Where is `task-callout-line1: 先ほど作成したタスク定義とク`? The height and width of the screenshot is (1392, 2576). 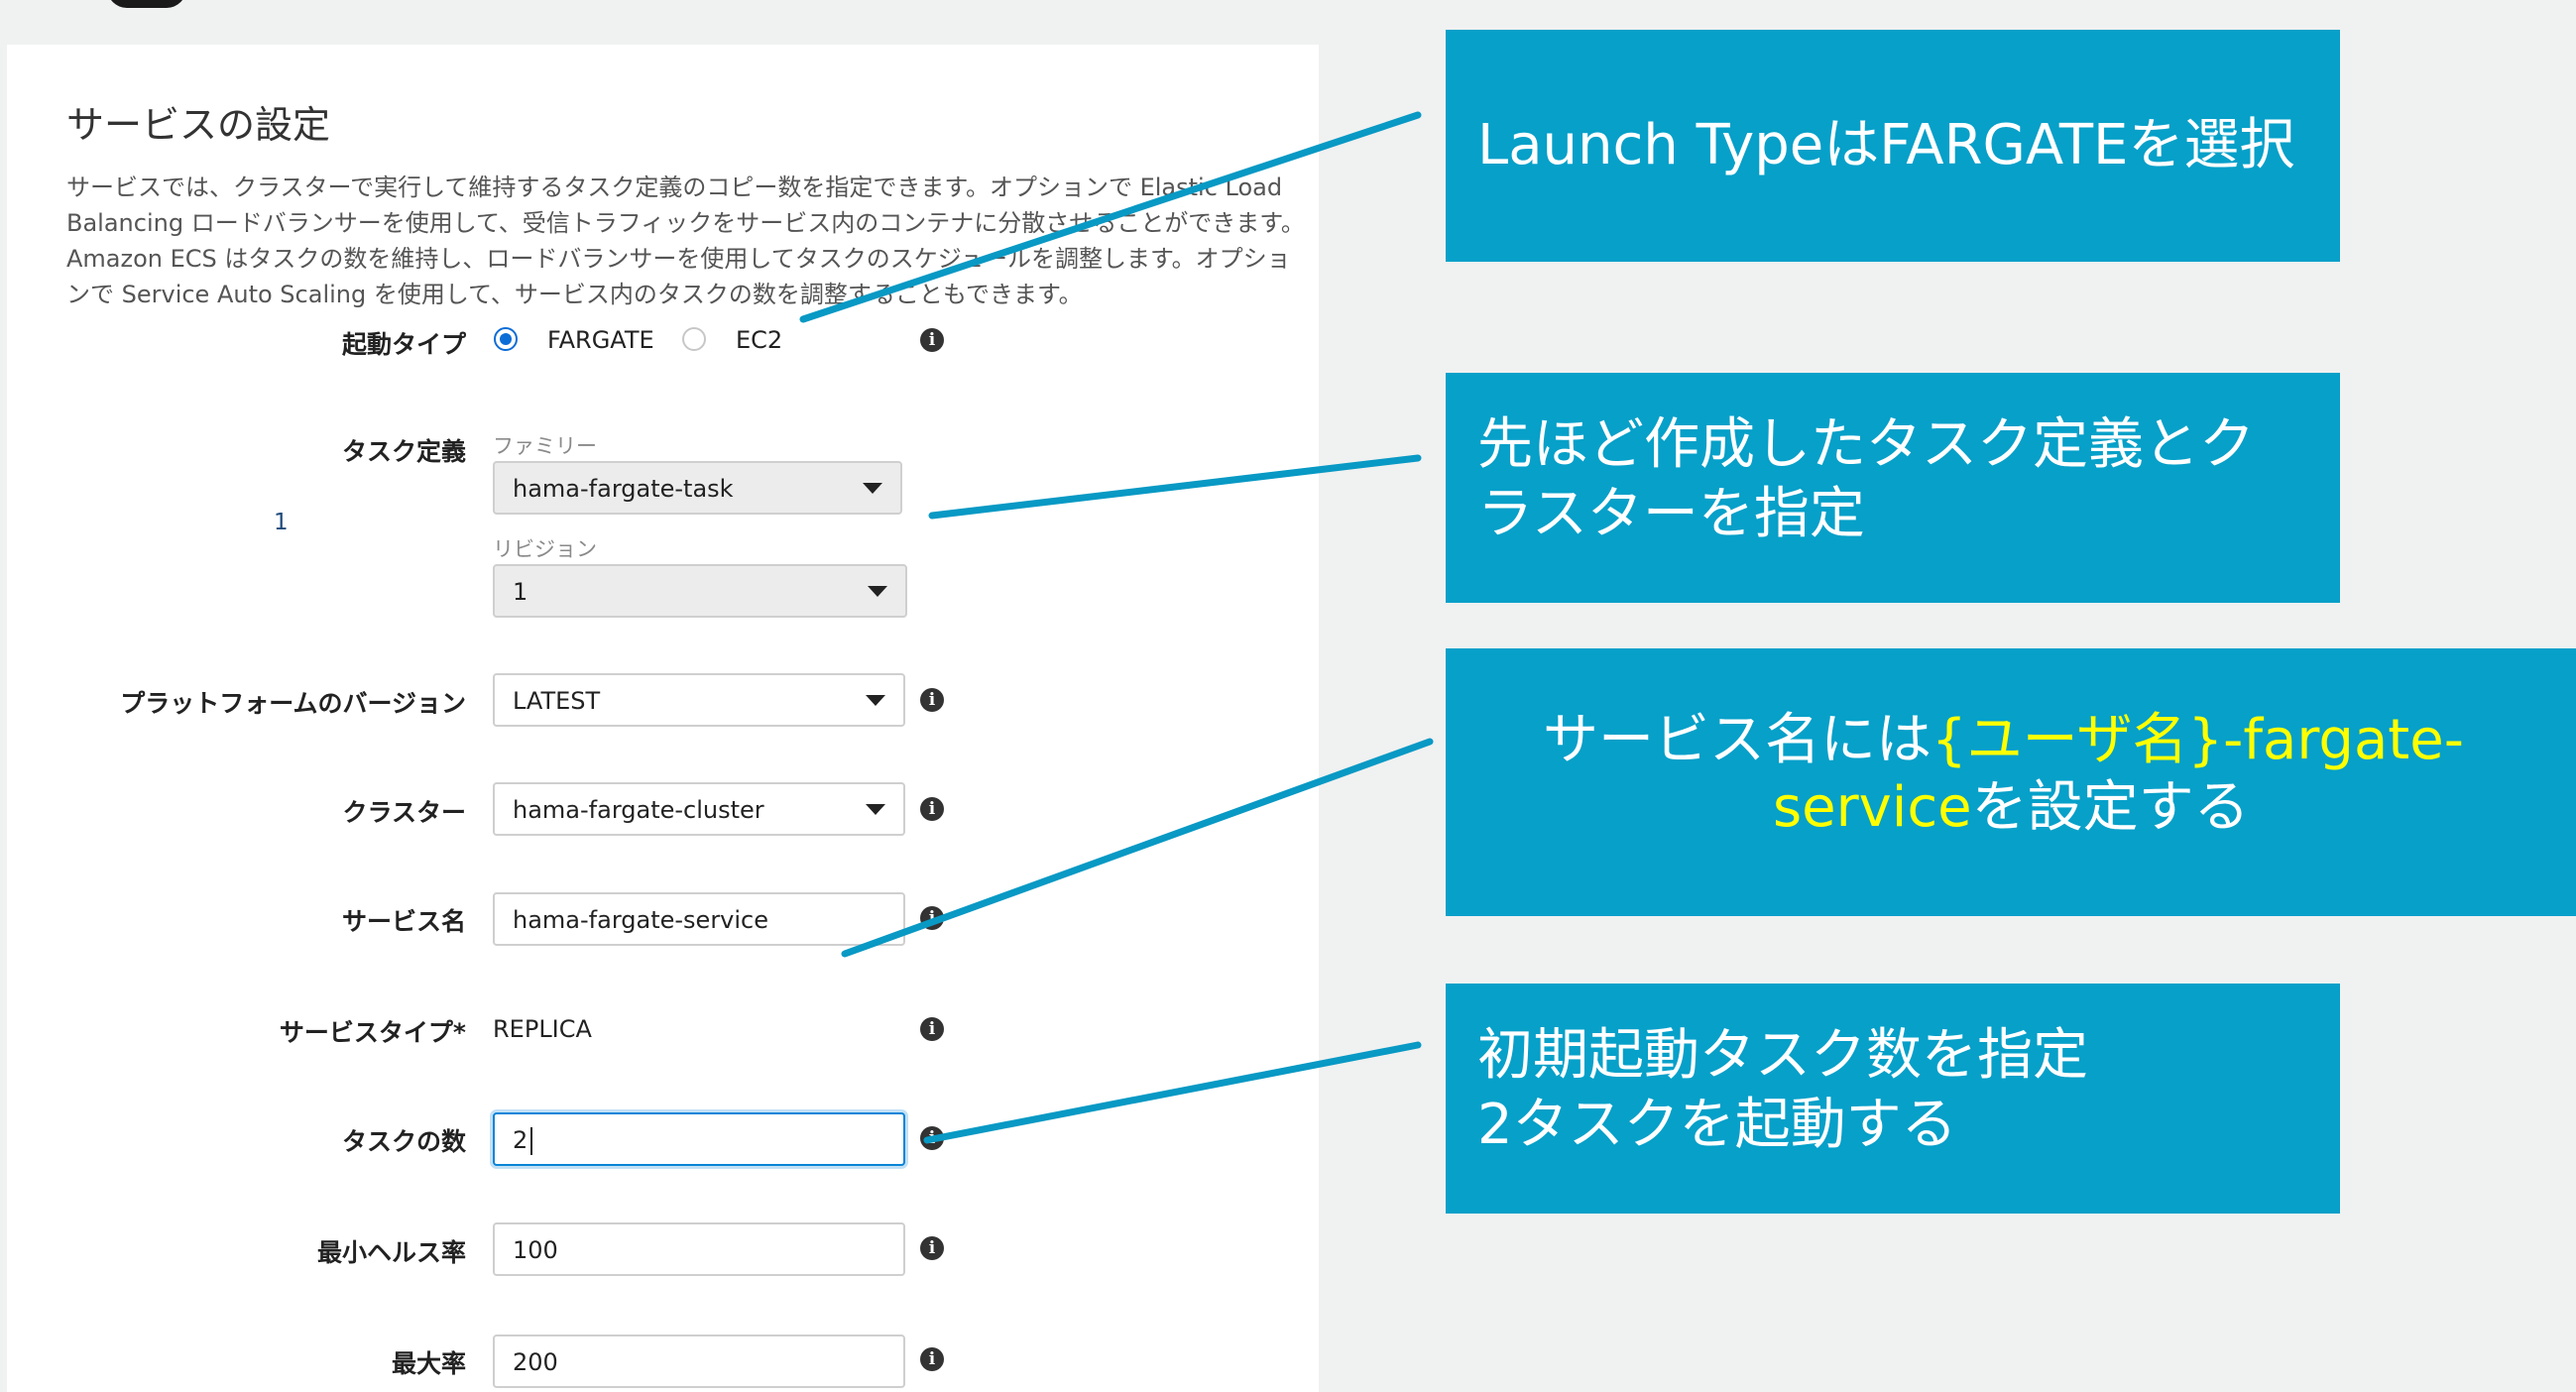
task-callout-line1: 先ほど作成したタスク定義とク is located at coordinates (1866, 444).